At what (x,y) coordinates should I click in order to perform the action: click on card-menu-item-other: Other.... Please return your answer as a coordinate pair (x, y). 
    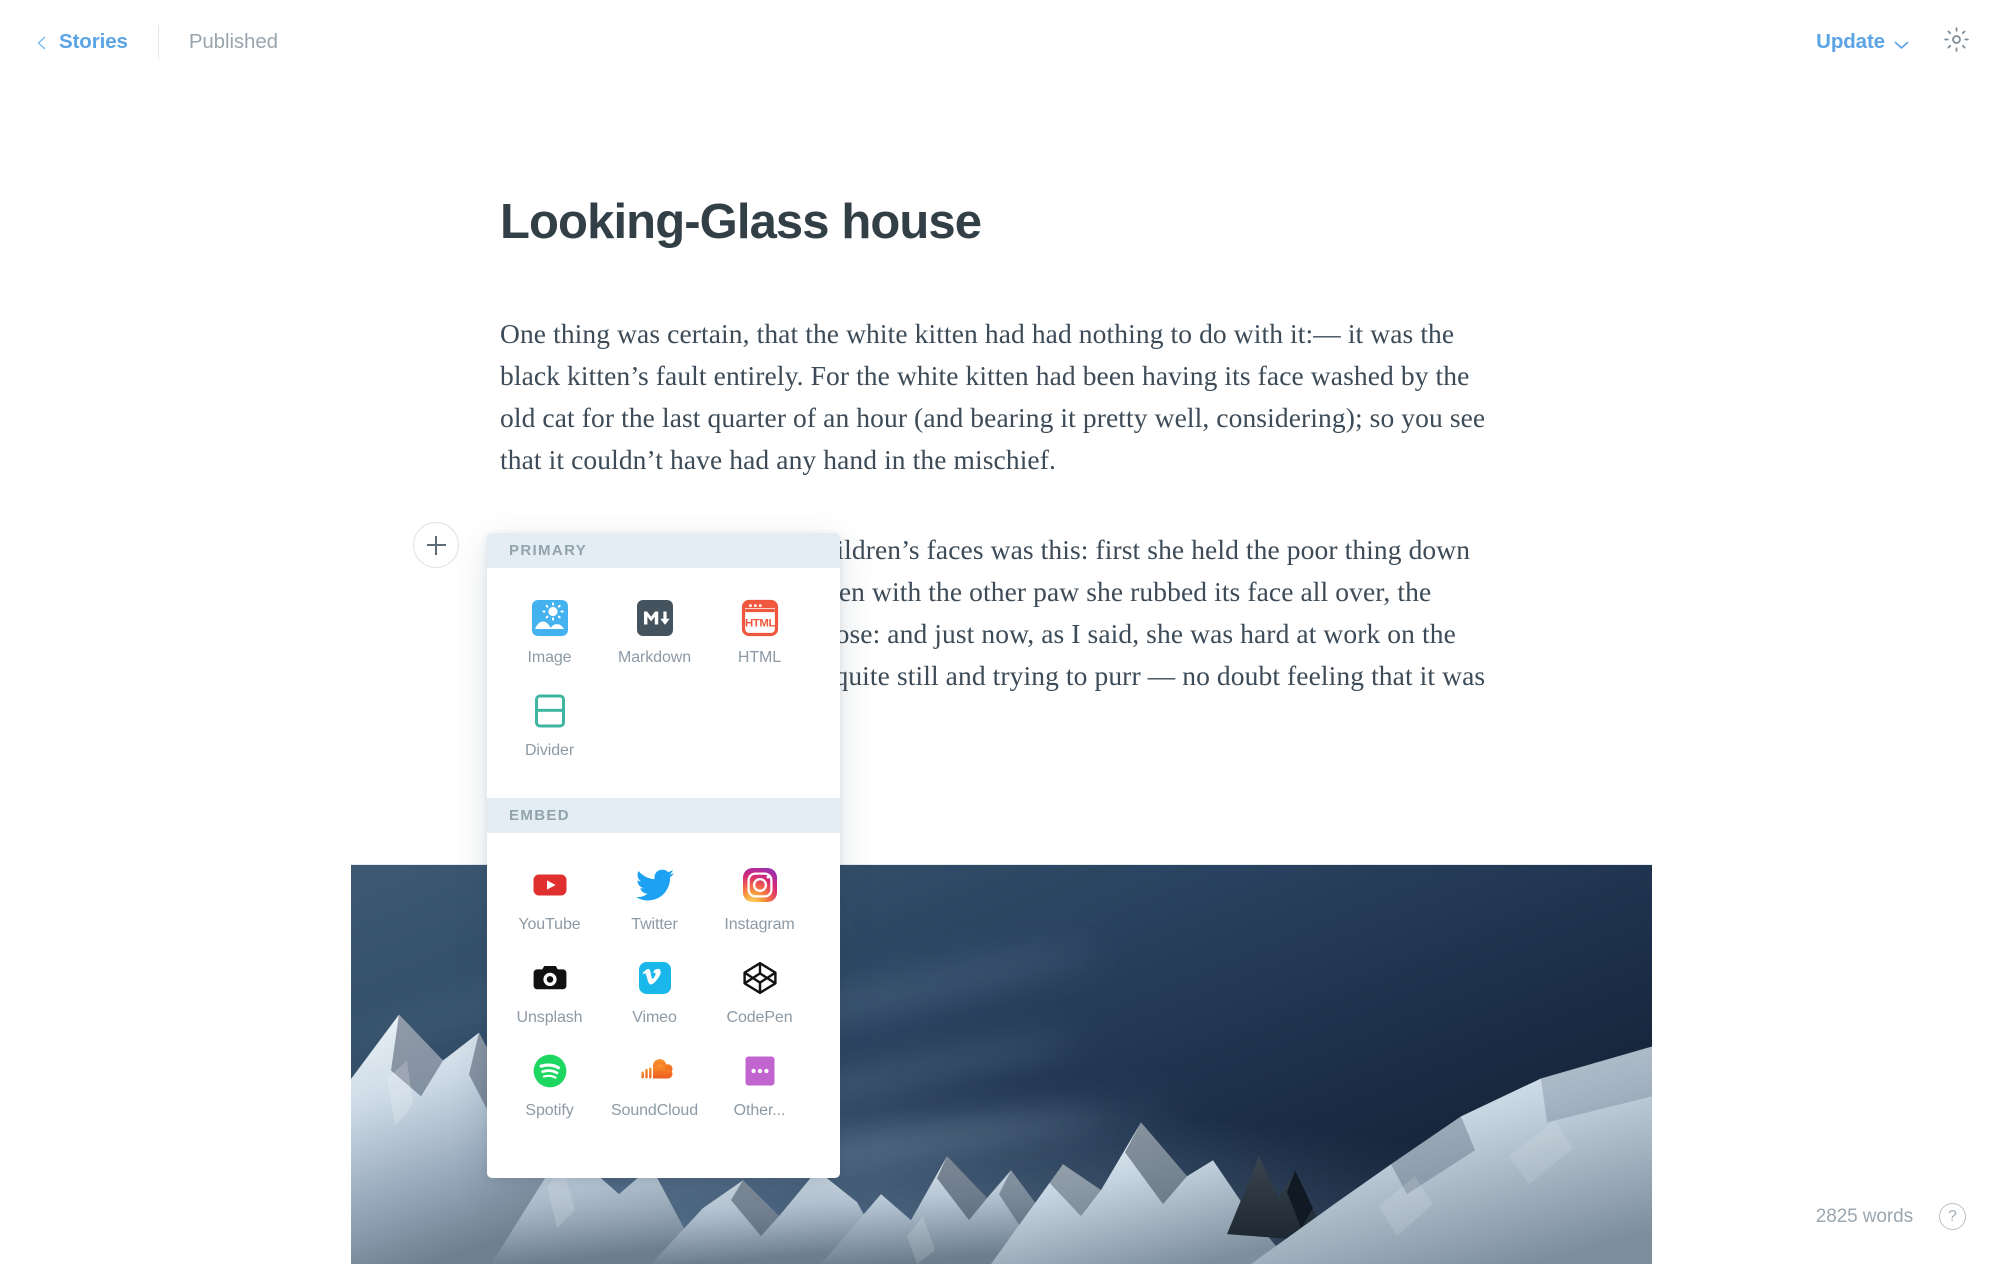
    Looking at the image, I should click on (759, 1087).